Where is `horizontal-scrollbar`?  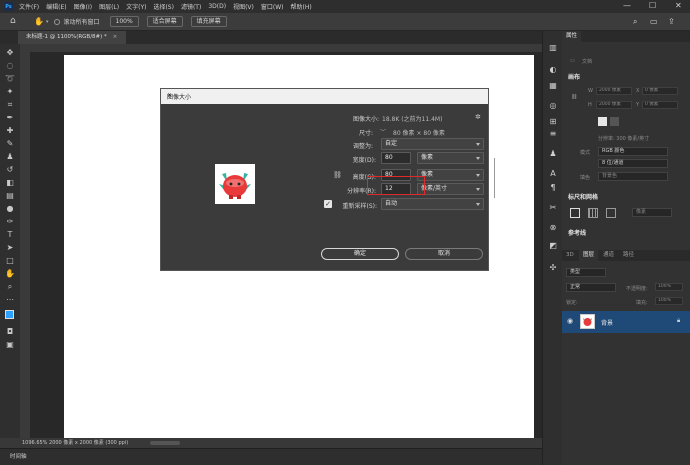 horizontal-scrollbar is located at coordinates (165, 443).